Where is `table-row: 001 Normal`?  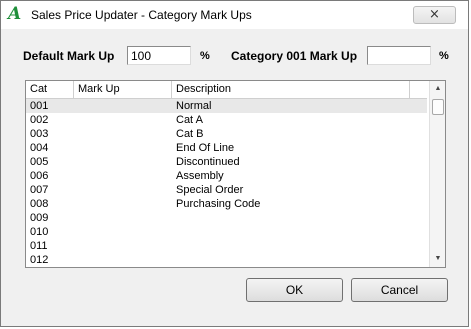
table-row: 001 Normal is located at coordinates (226, 106).